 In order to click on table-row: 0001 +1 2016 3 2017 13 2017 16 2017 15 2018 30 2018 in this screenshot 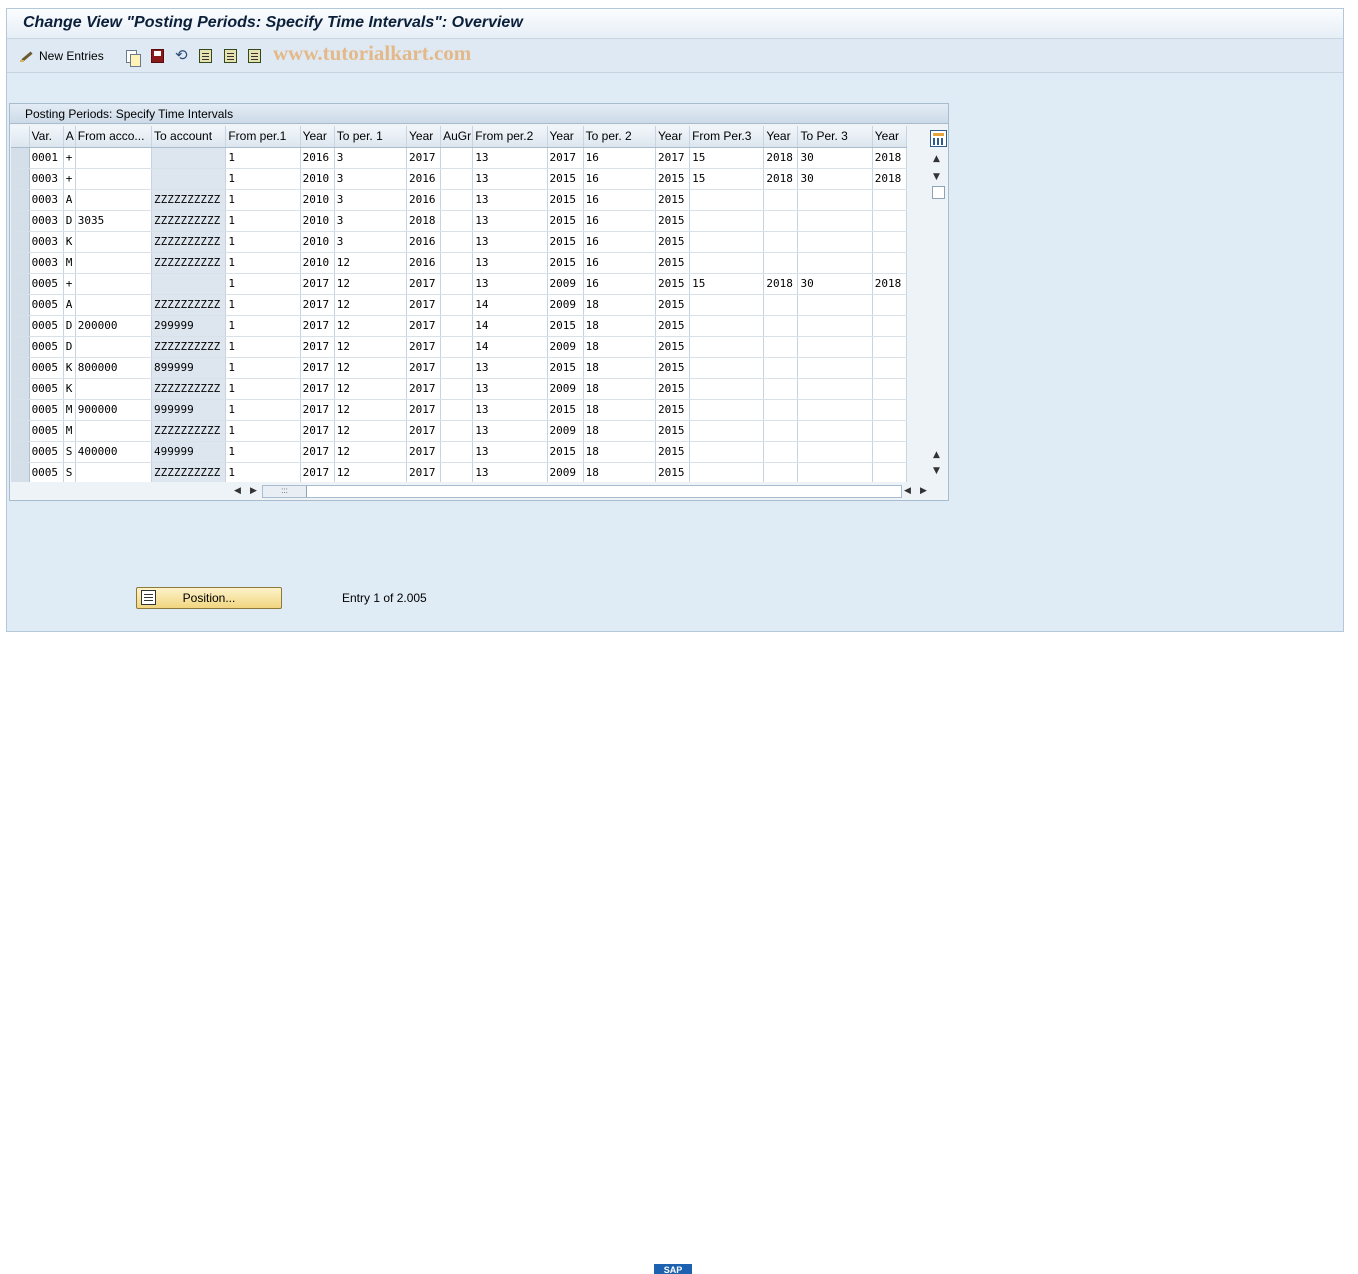, I will do `click(459, 158)`.